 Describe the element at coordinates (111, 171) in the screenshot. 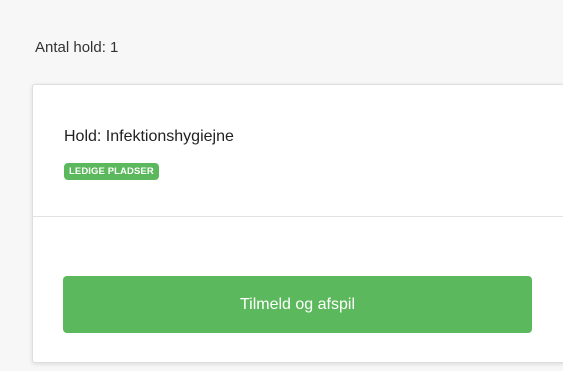

I see `availability-badge: LEDIGE PLADSER` at that location.